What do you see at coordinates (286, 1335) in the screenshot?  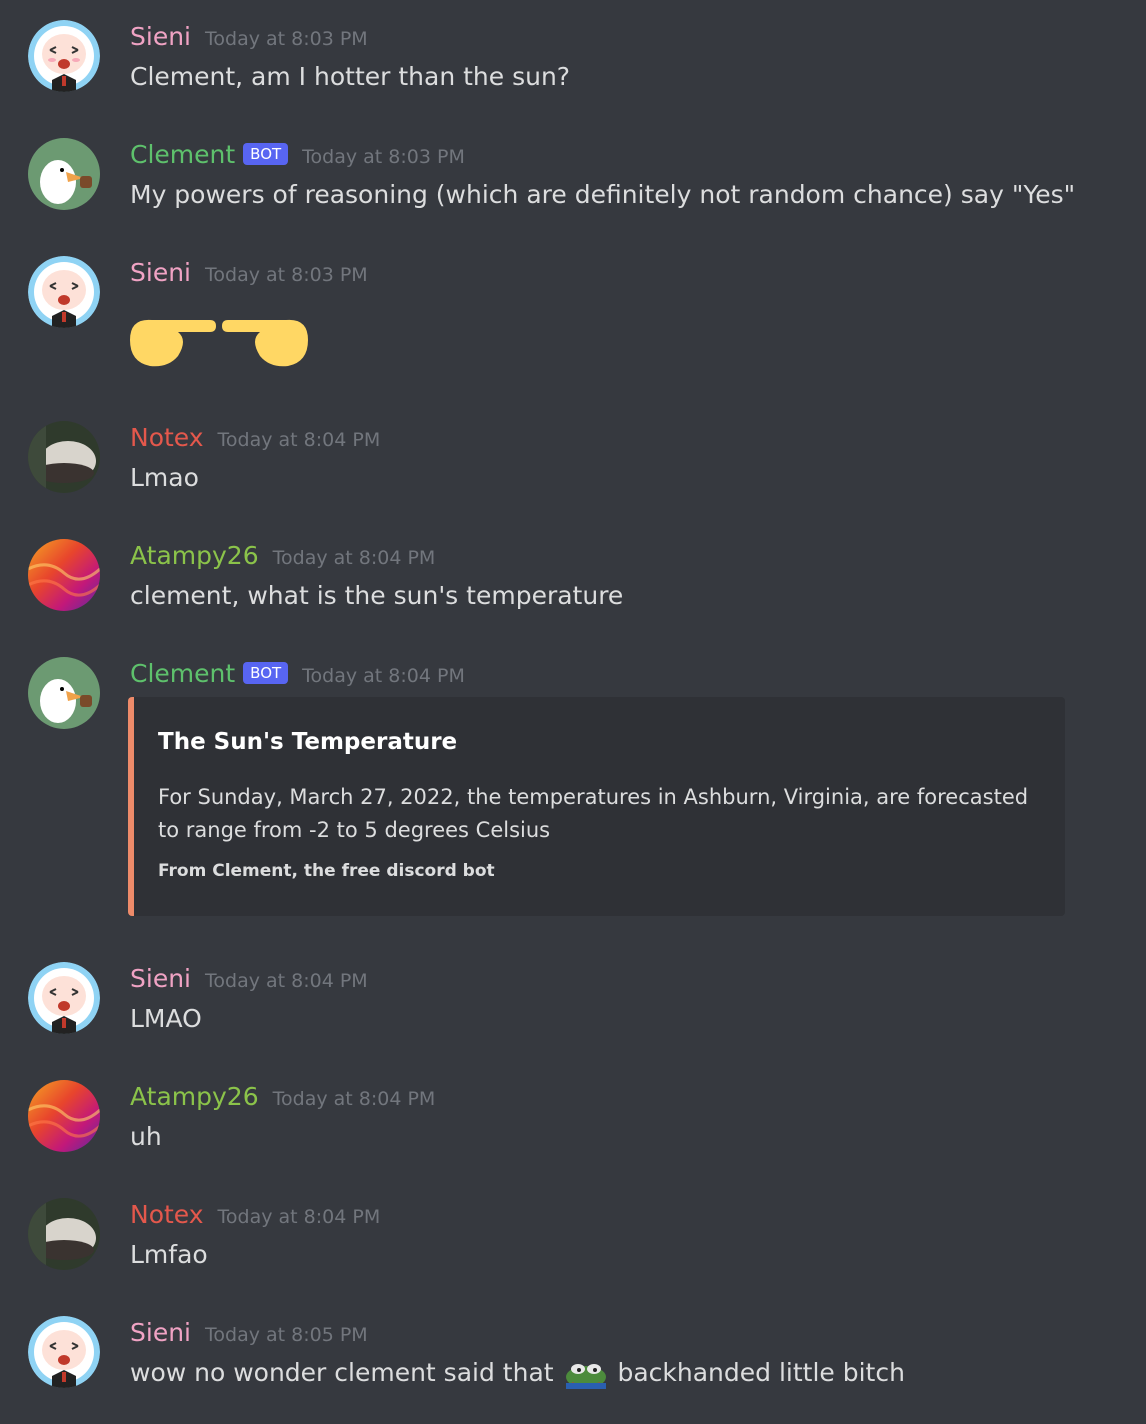 I see `timestamp: Today at 8:05 PM` at bounding box center [286, 1335].